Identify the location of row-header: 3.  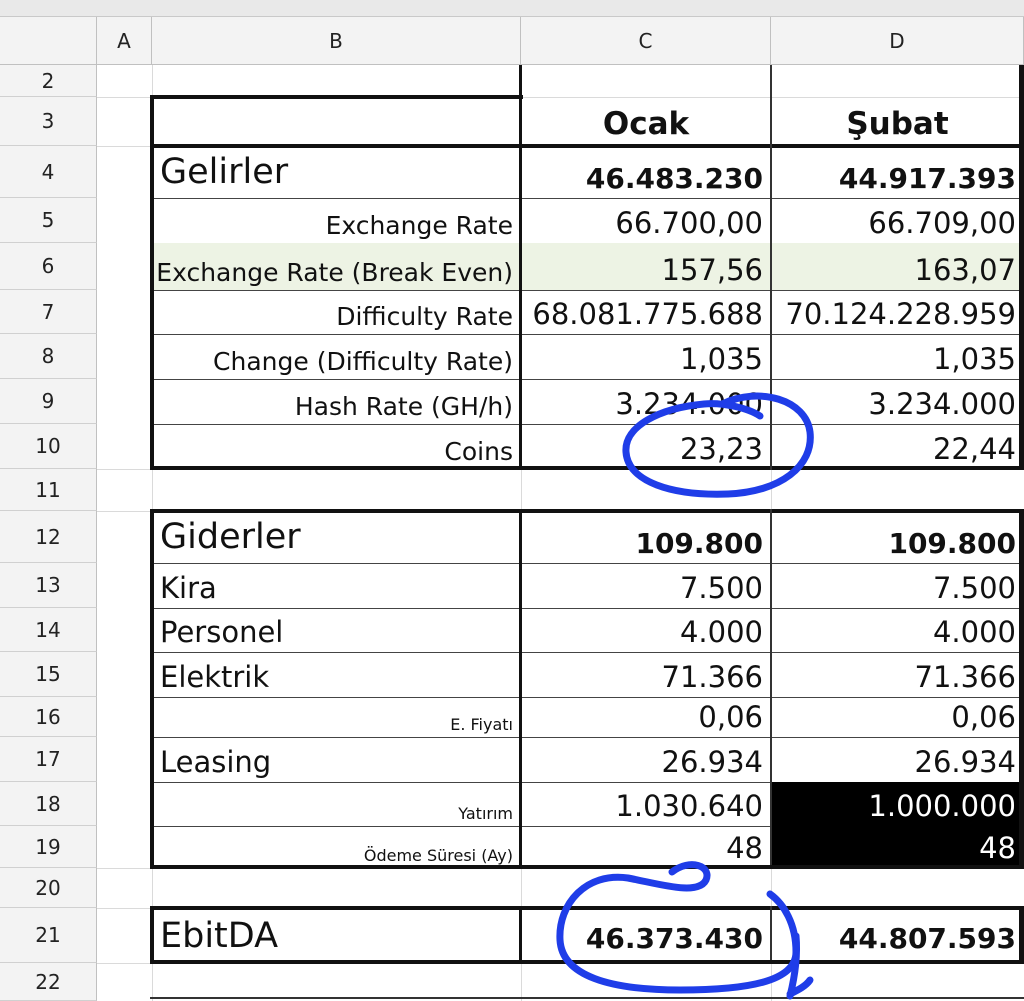
(48, 121).